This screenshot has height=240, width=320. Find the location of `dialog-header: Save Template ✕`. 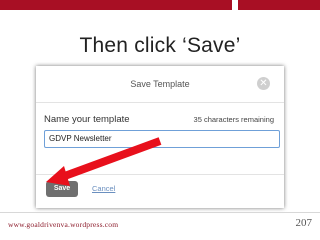

dialog-header: Save Template ✕ is located at coordinates (160, 84).